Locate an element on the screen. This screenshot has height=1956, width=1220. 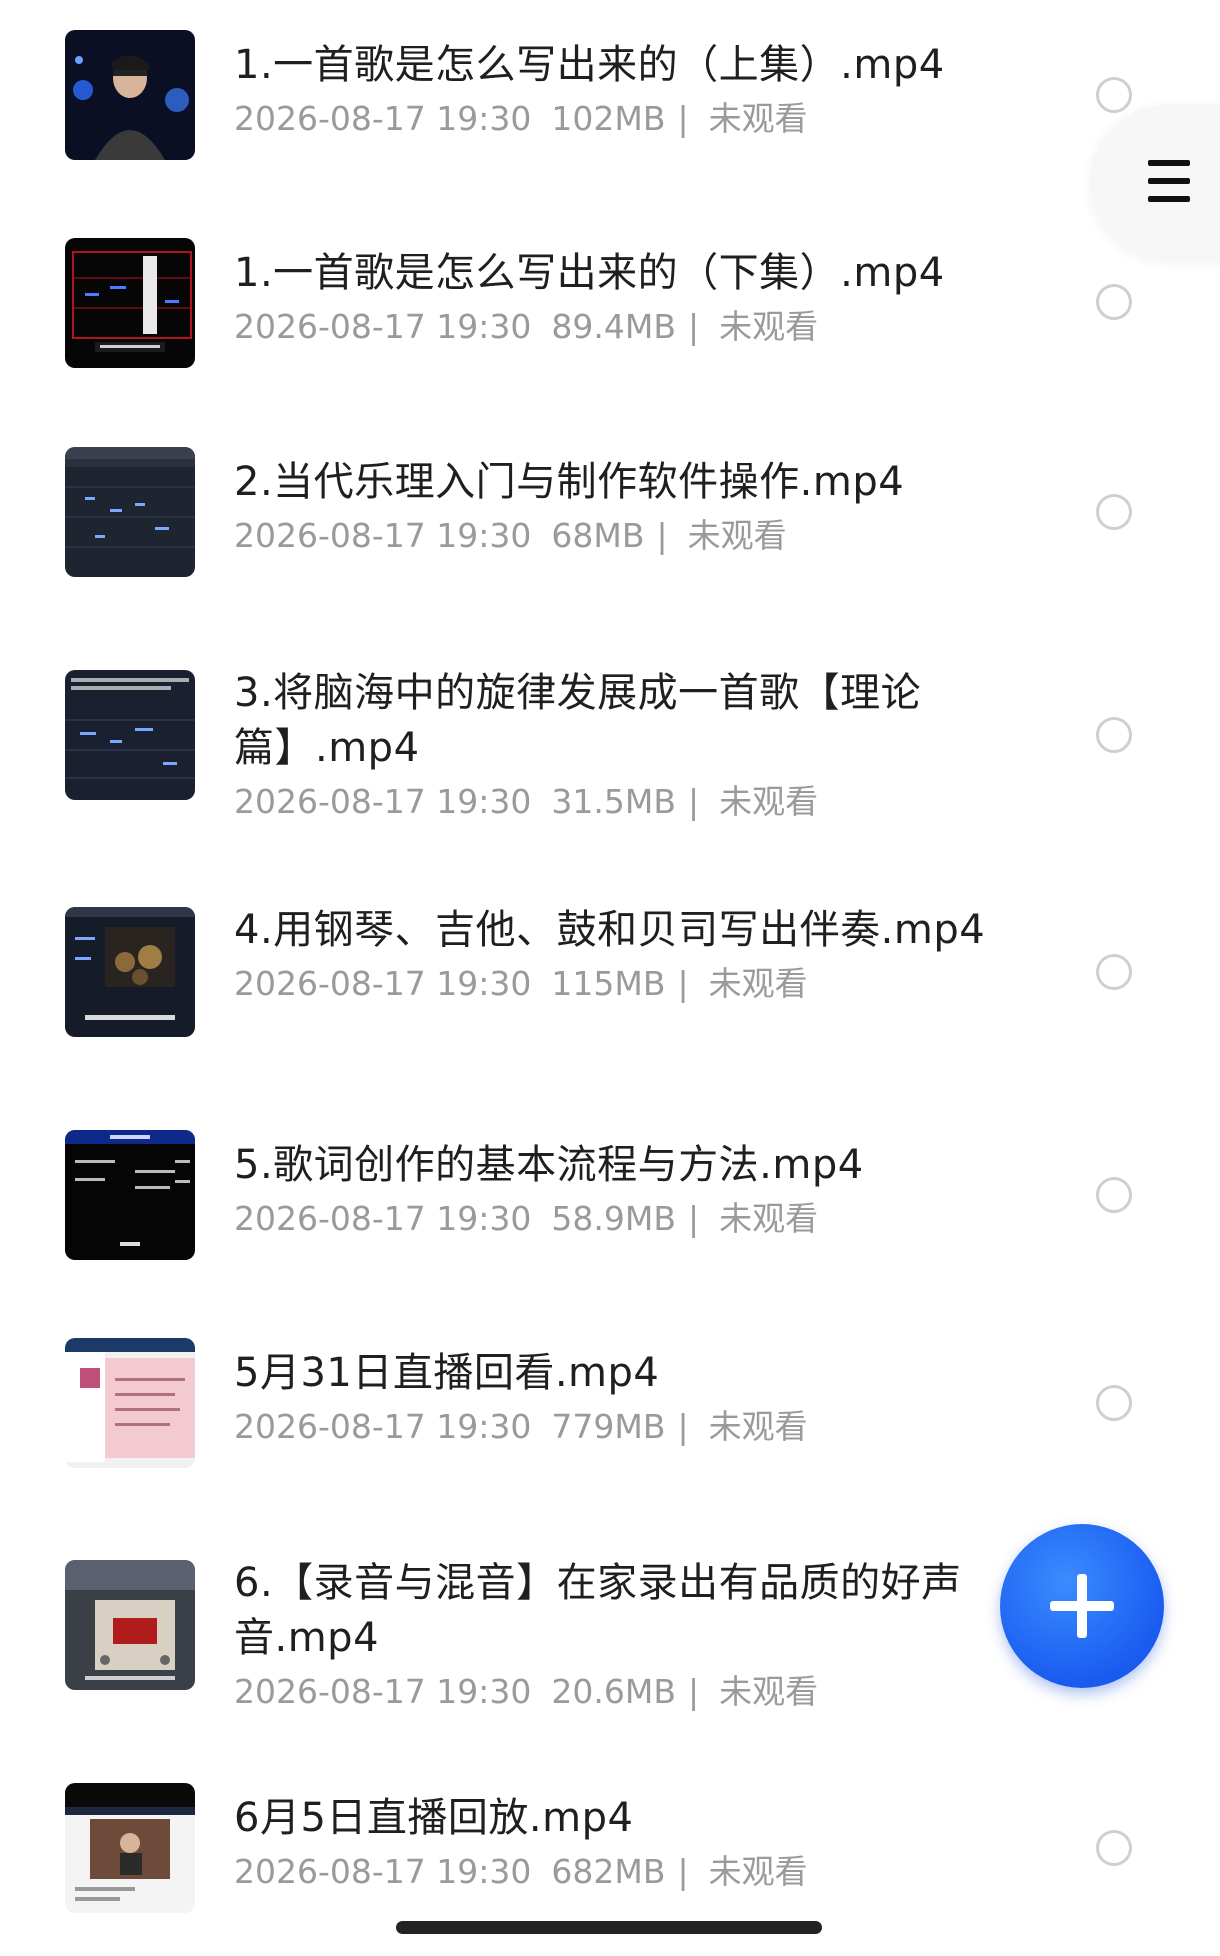
file-meta: 2026-08-17 19:30 89.4MB | 未观看 is located at coordinates (614, 327).